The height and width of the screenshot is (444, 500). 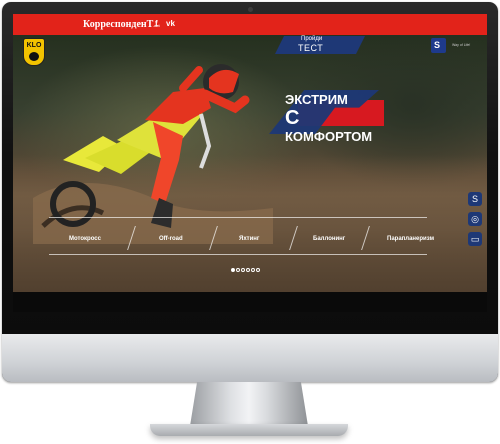 I want to click on club-logo: KLO, so click(x=34, y=52).